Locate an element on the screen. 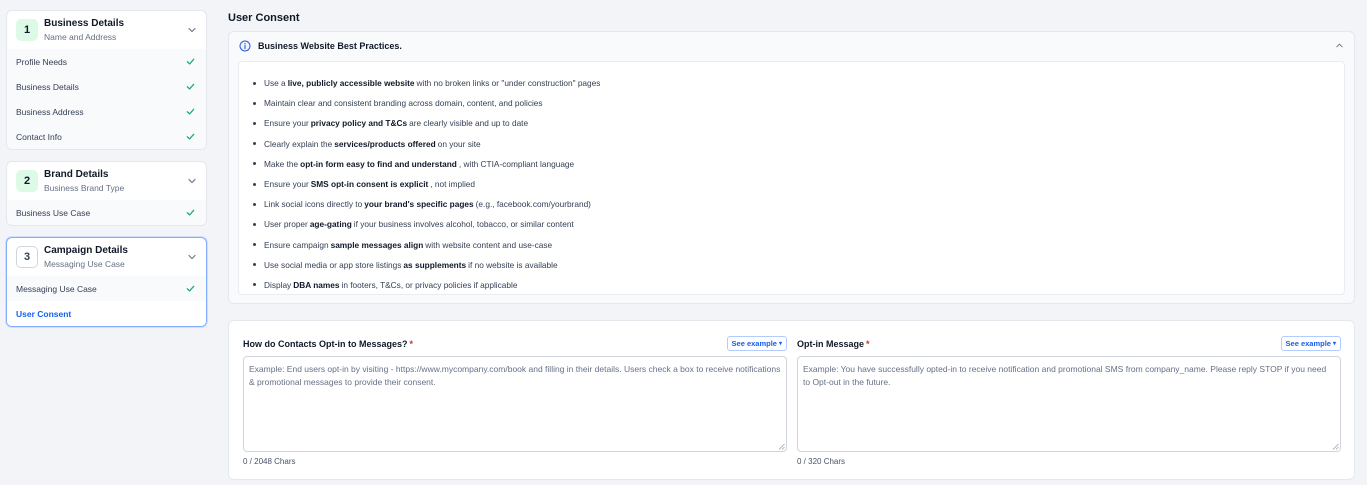 This screenshot has height=485, width=1367. step-subtitle: Business Brand Type is located at coordinates (84, 187).